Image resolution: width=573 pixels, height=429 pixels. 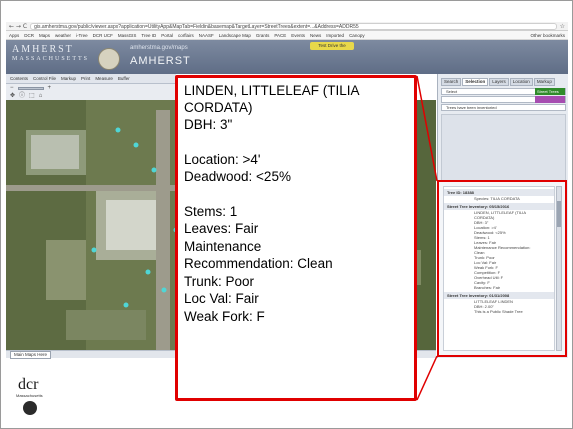 What do you see at coordinates (12, 88) in the screenshot?
I see `zoom-out-icon: −` at bounding box center [12, 88].